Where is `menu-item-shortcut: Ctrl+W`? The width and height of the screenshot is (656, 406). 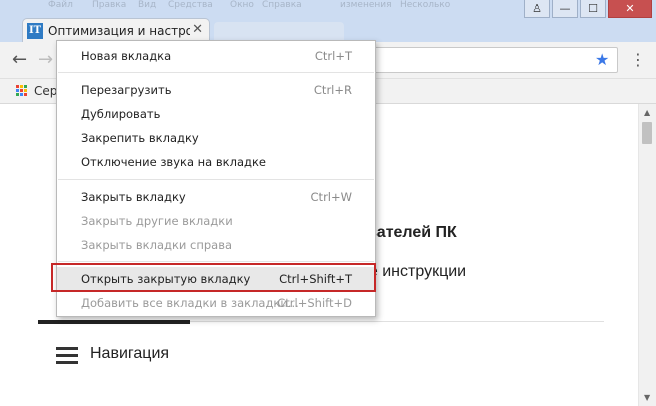
menu-item-shortcut: Ctrl+W is located at coordinates (331, 197).